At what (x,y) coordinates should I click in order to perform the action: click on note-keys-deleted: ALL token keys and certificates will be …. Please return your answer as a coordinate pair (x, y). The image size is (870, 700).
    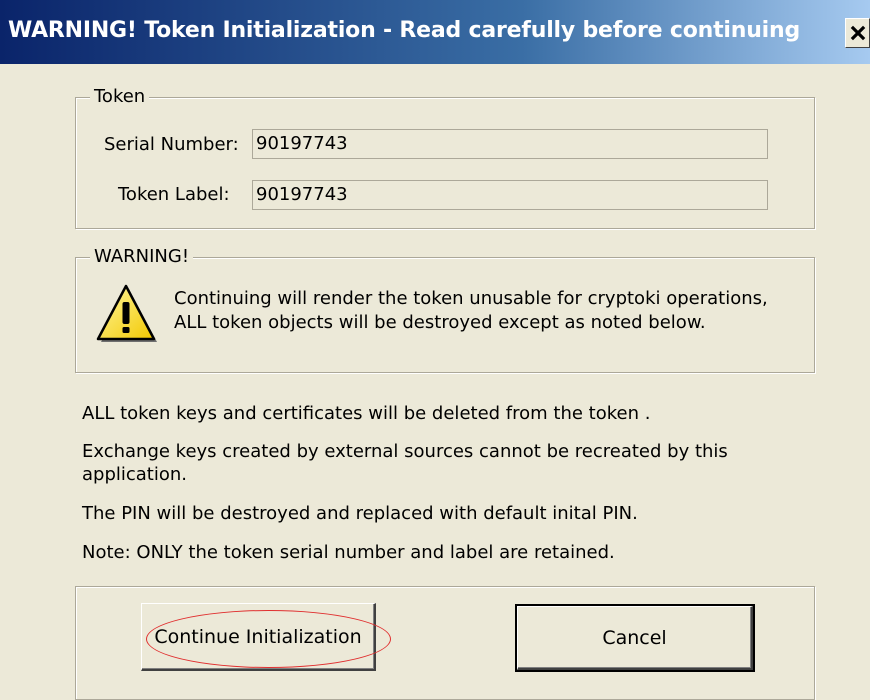
    Looking at the image, I should click on (366, 413).